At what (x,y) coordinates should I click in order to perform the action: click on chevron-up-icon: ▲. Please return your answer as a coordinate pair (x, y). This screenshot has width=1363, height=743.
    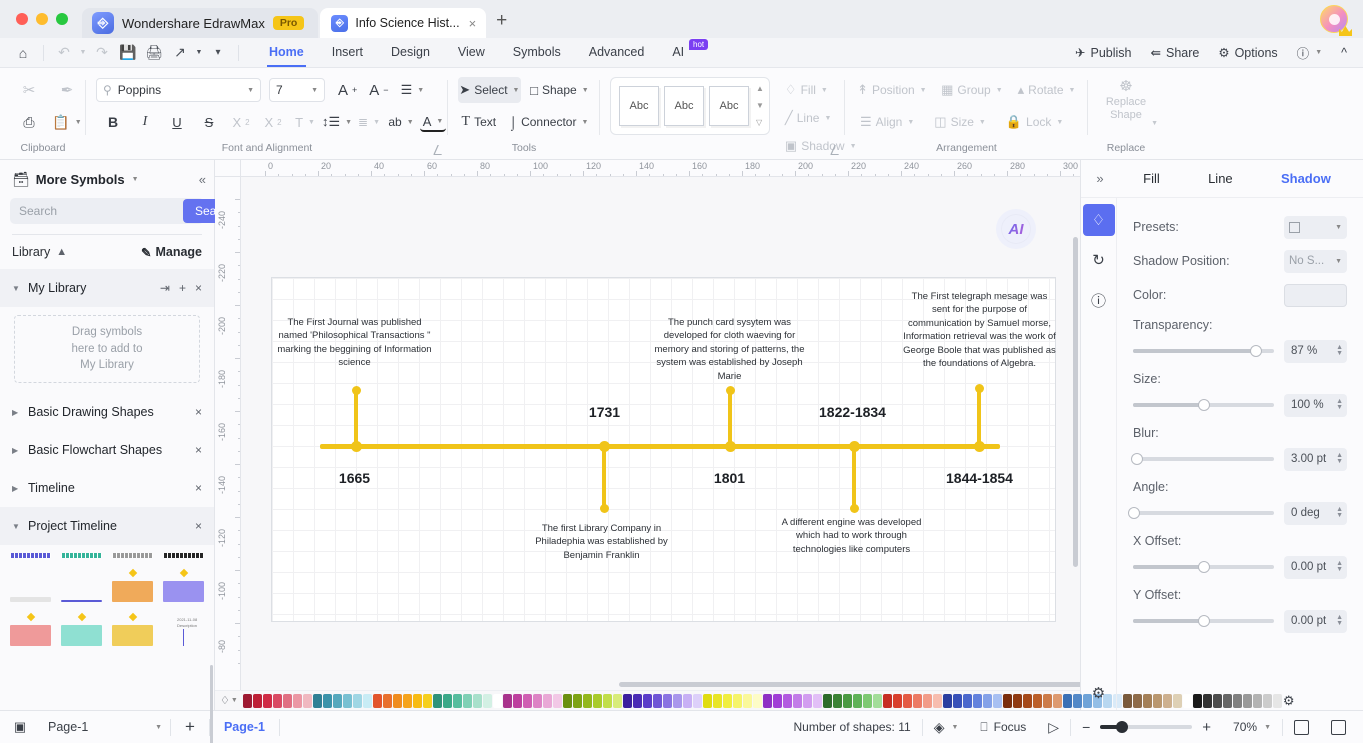
    Looking at the image, I should click on (760, 89).